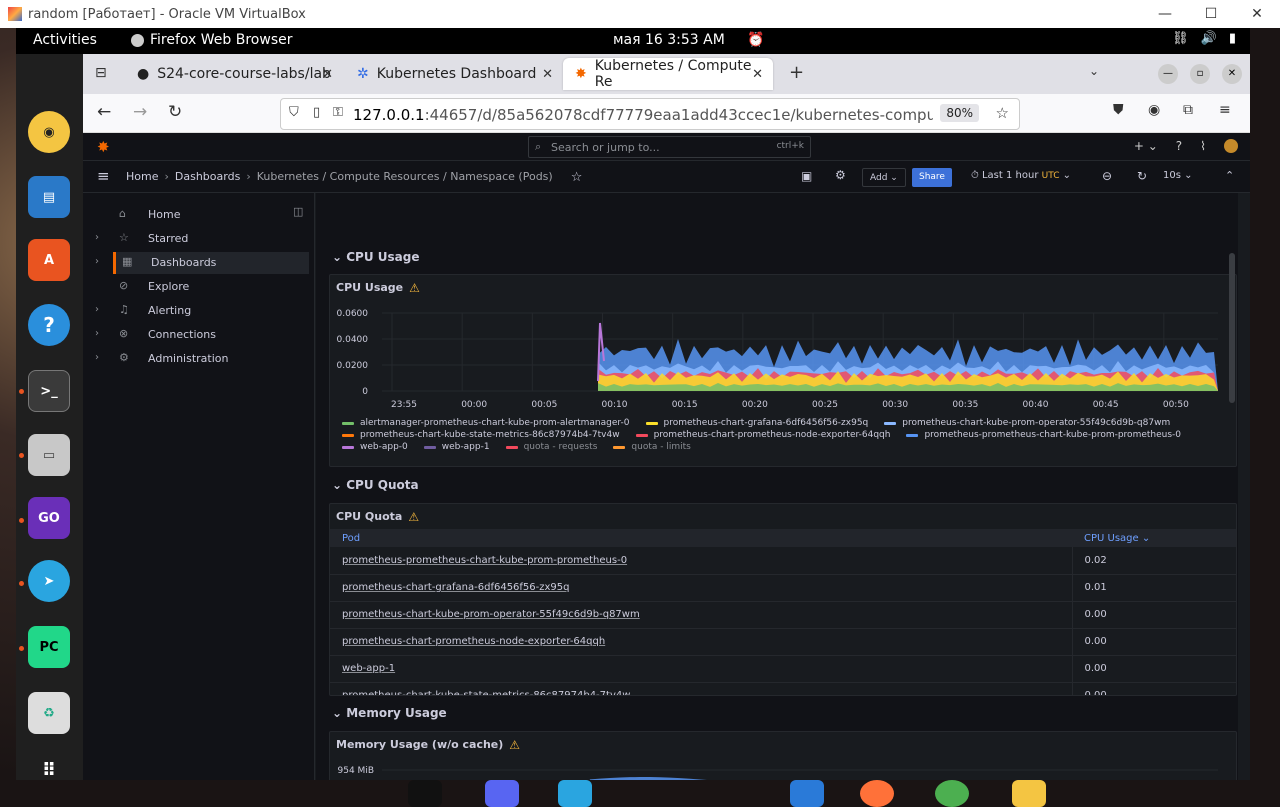 The width and height of the screenshot is (1280, 807). I want to click on zoom-level: 80%, so click(959, 113).